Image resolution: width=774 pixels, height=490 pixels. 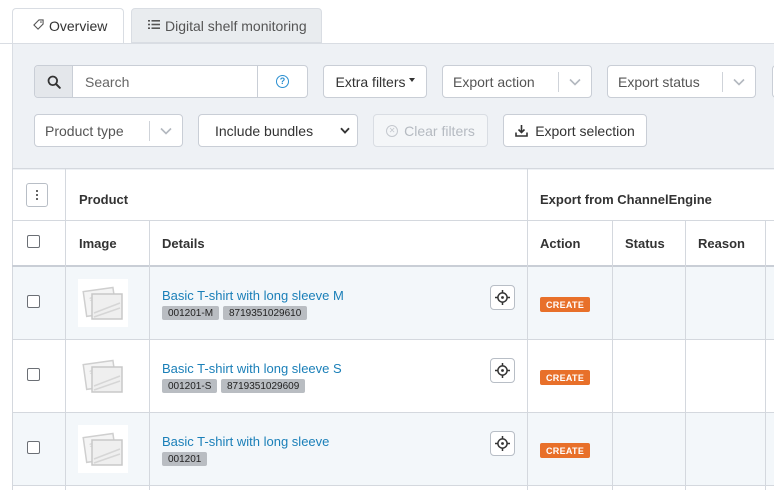 What do you see at coordinates (183, 243) in the screenshot?
I see `column-header-details: Details` at bounding box center [183, 243].